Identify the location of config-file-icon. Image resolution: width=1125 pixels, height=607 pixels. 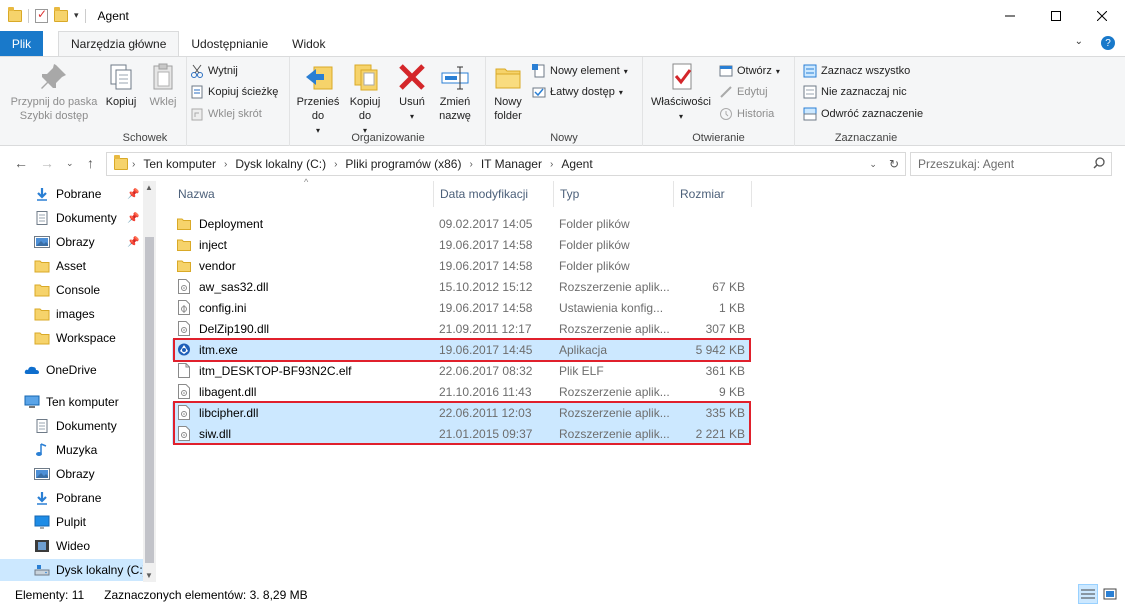
(184, 307).